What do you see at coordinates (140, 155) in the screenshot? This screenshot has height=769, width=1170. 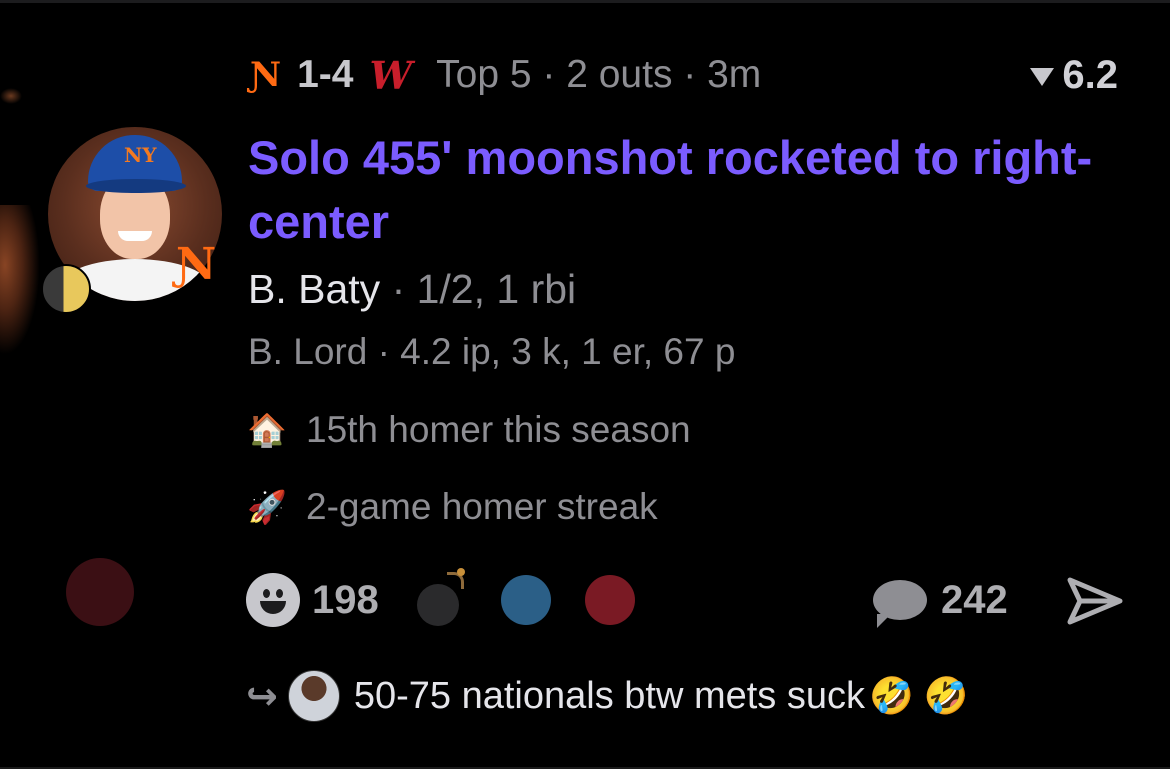 I see `cap-logo-icon: NY` at bounding box center [140, 155].